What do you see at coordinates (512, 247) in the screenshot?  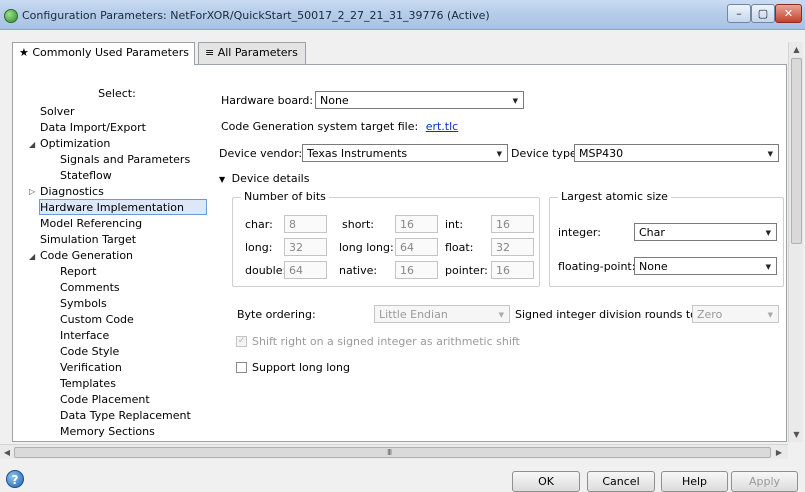 I see `float-bits-field: 32` at bounding box center [512, 247].